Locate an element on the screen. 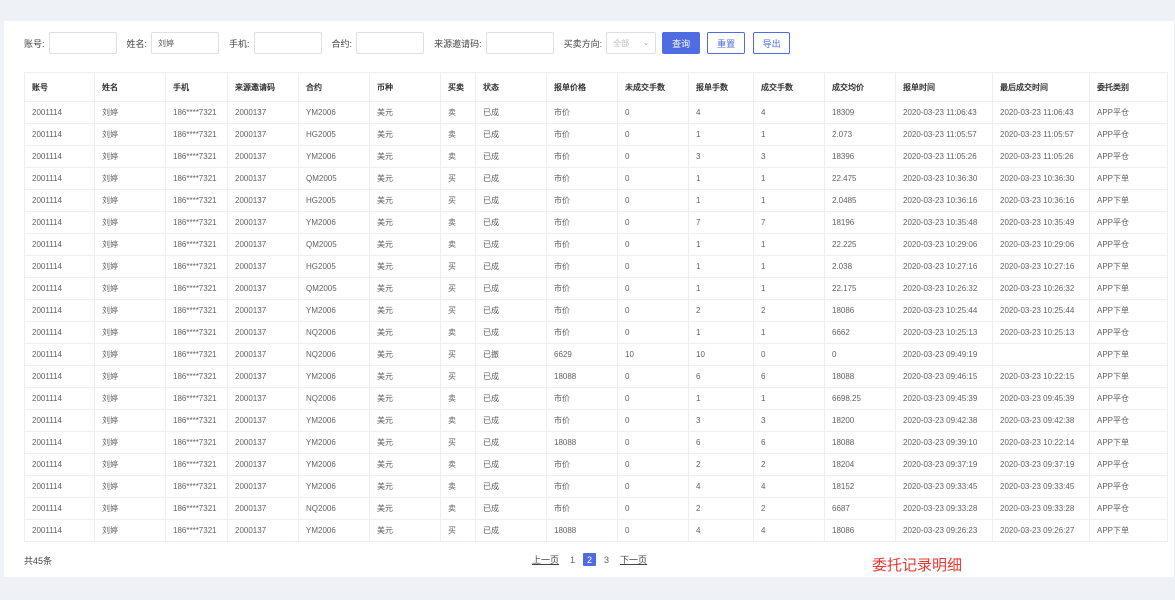 The image size is (1175, 600). name-label: 姓名: is located at coordinates (137, 43).